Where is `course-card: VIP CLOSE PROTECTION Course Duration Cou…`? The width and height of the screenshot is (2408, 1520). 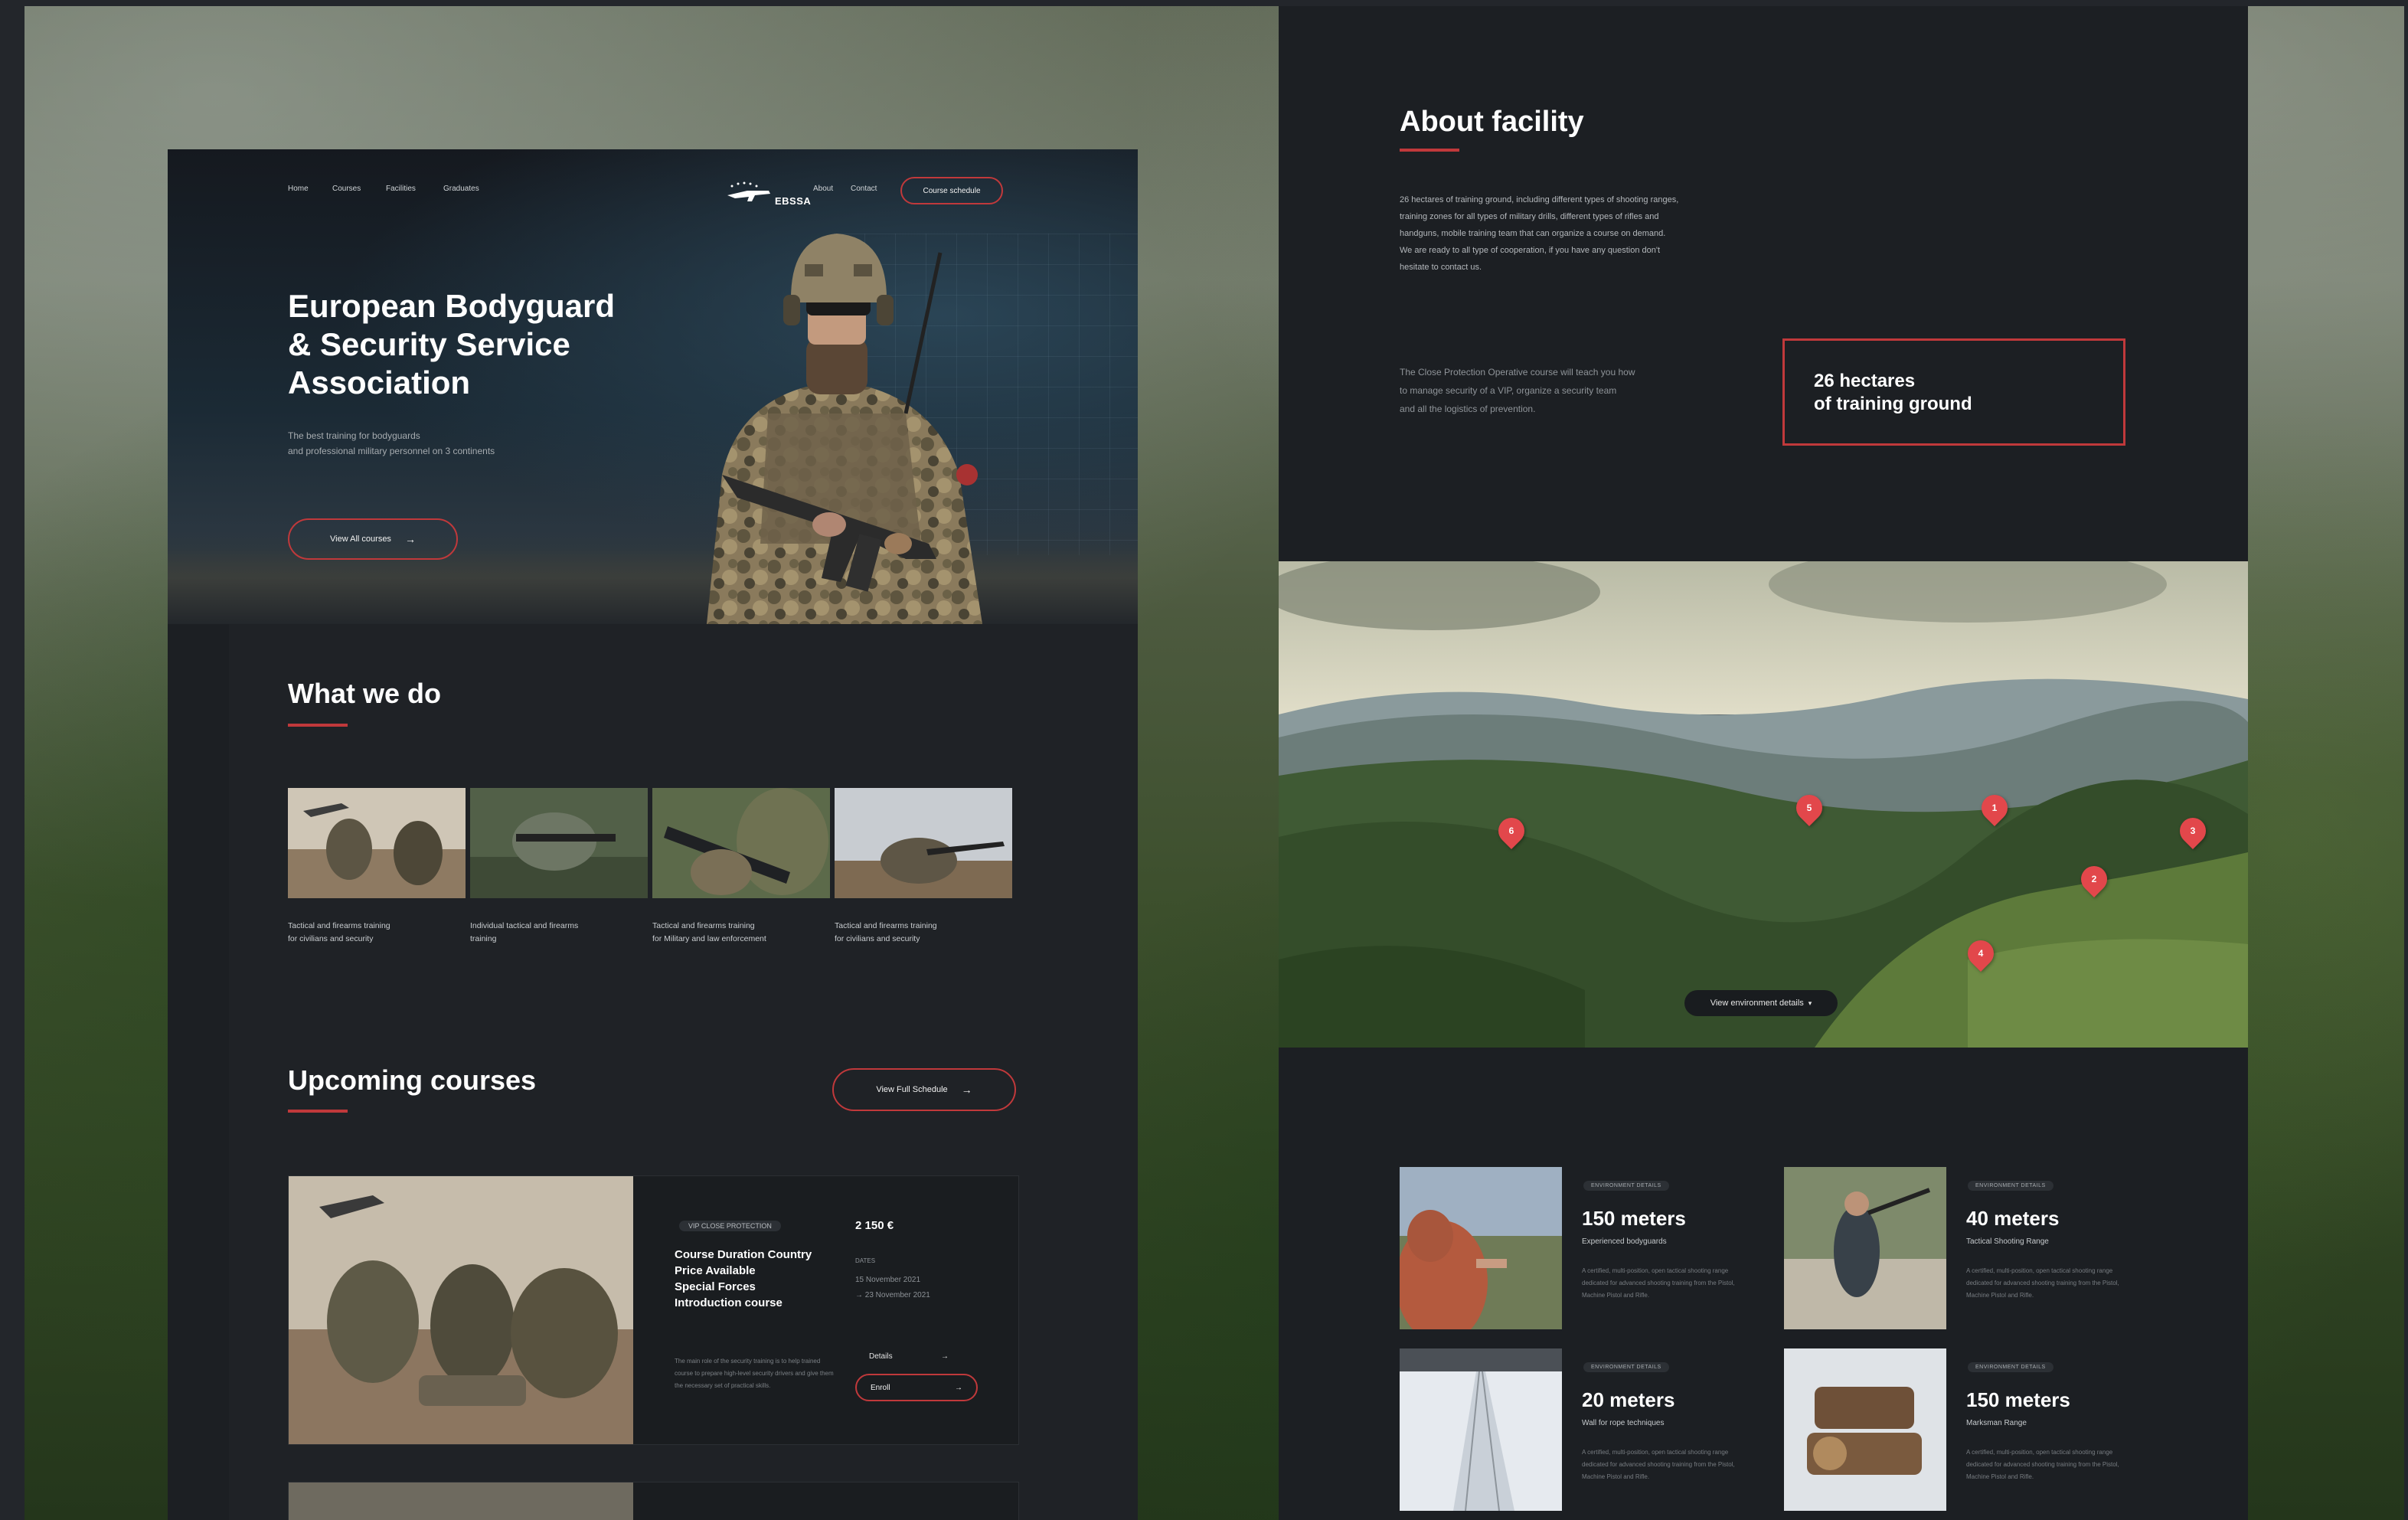 course-card: VIP CLOSE PROTECTION Course Duration Cou… is located at coordinates (653, 1310).